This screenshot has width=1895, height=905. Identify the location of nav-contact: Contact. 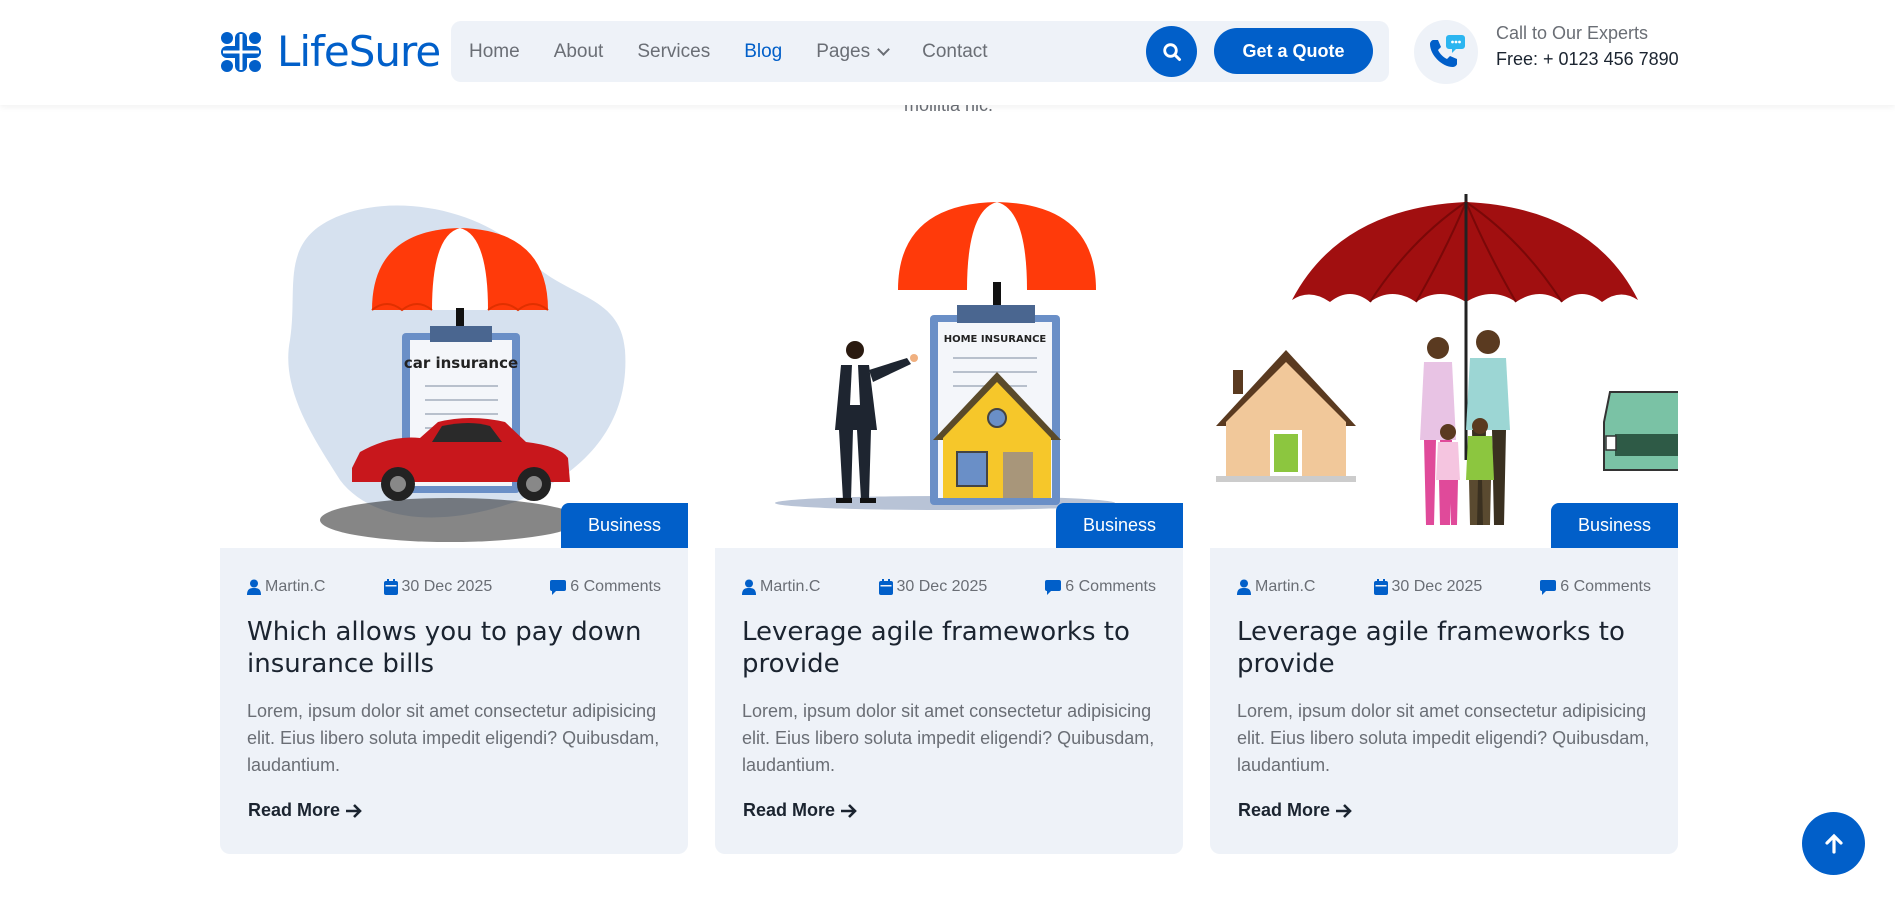
(954, 52).